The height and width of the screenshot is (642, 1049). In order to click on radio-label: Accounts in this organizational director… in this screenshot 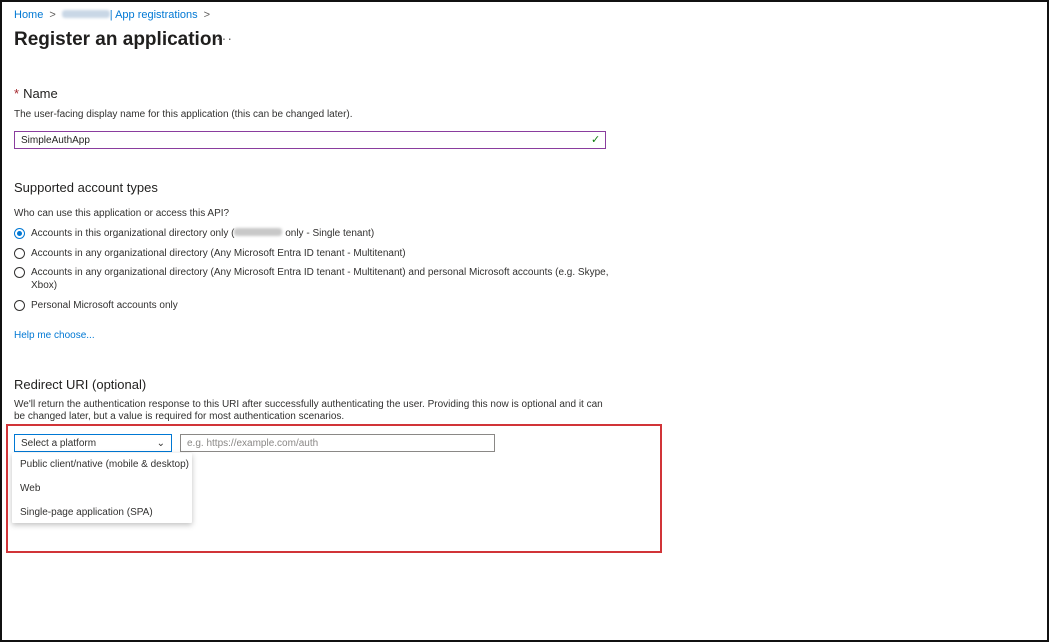, I will do `click(203, 233)`.